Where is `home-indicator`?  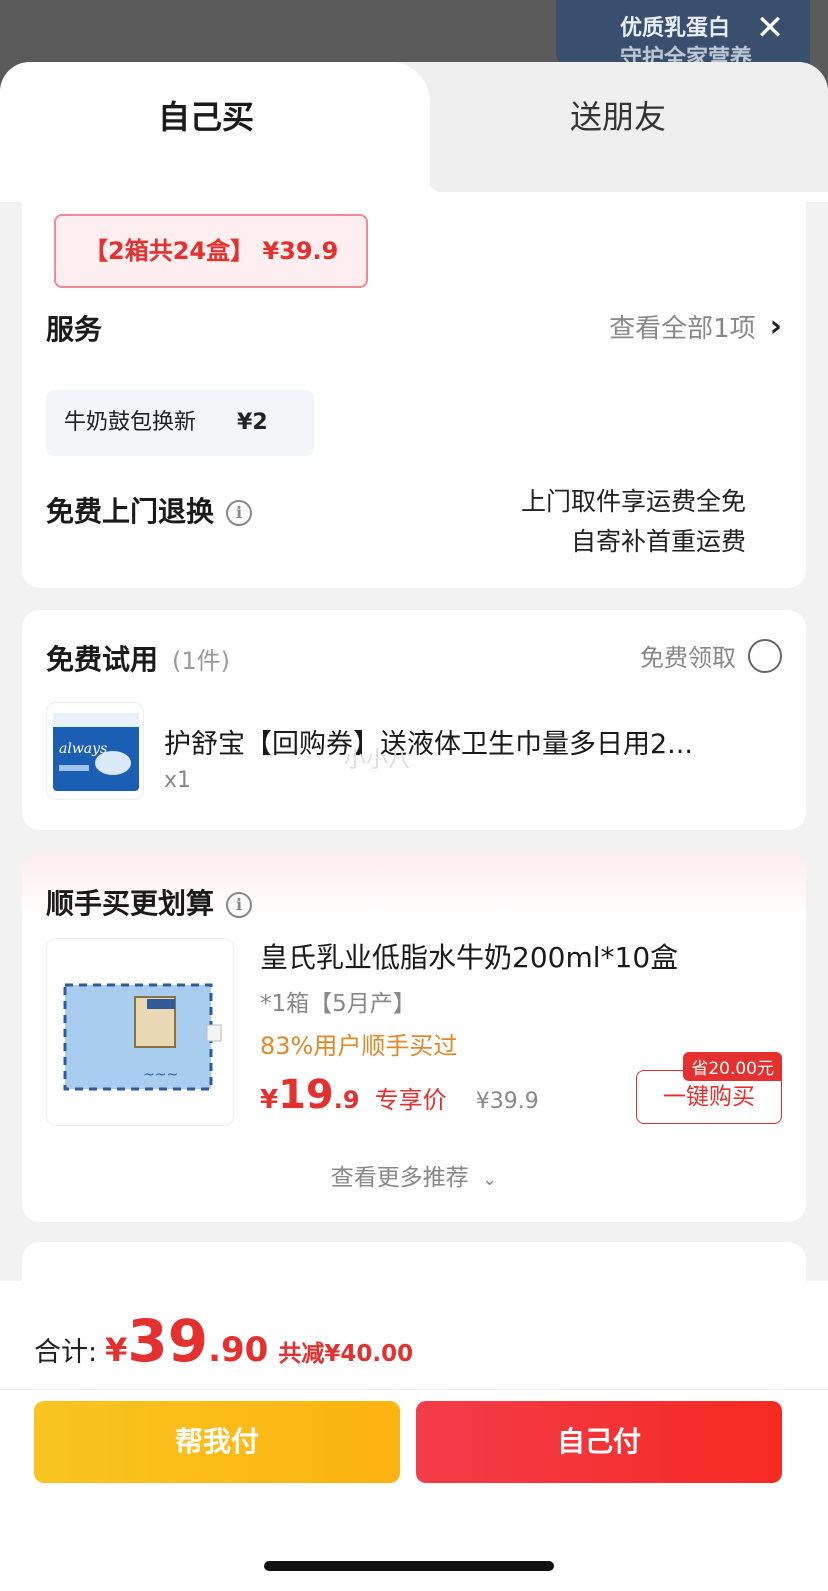
home-indicator is located at coordinates (409, 1566).